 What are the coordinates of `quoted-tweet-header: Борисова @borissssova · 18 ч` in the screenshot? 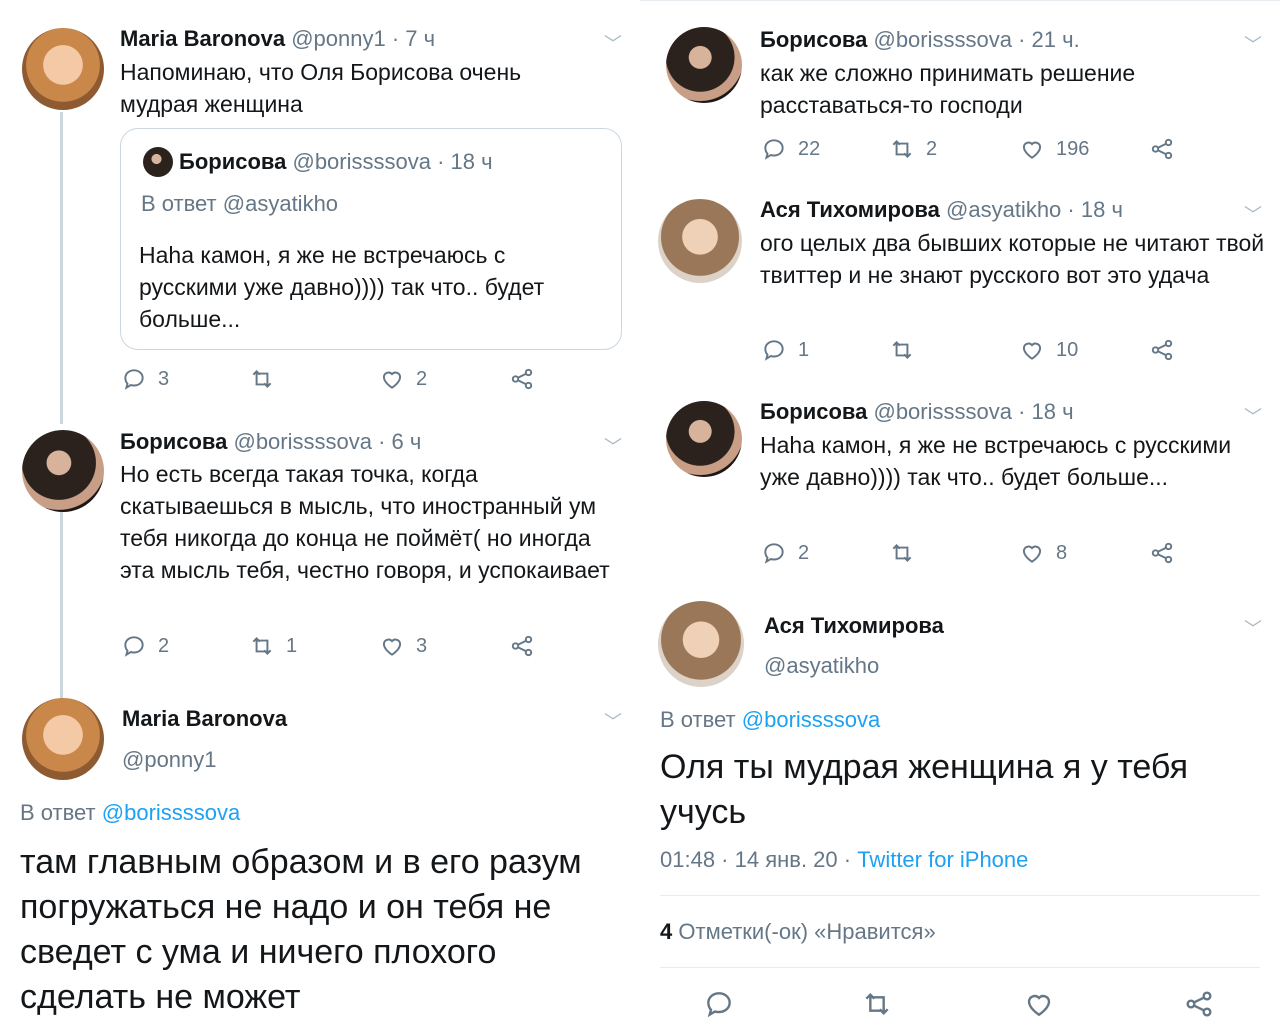 It's located at (336, 162).